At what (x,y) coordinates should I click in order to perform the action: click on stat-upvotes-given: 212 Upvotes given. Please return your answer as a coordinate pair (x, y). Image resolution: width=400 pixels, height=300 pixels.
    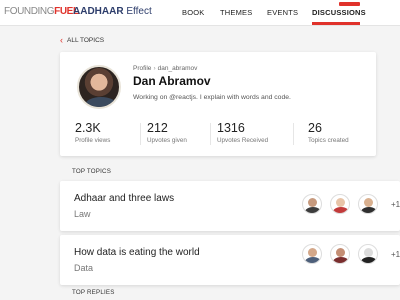
    Looking at the image, I should click on (182, 132).